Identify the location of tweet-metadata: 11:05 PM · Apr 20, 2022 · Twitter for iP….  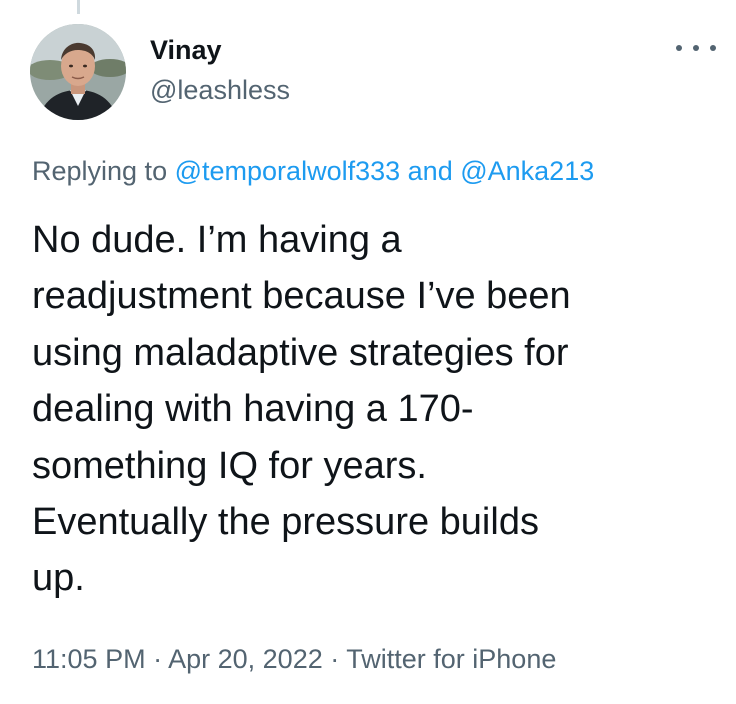
(294, 659).